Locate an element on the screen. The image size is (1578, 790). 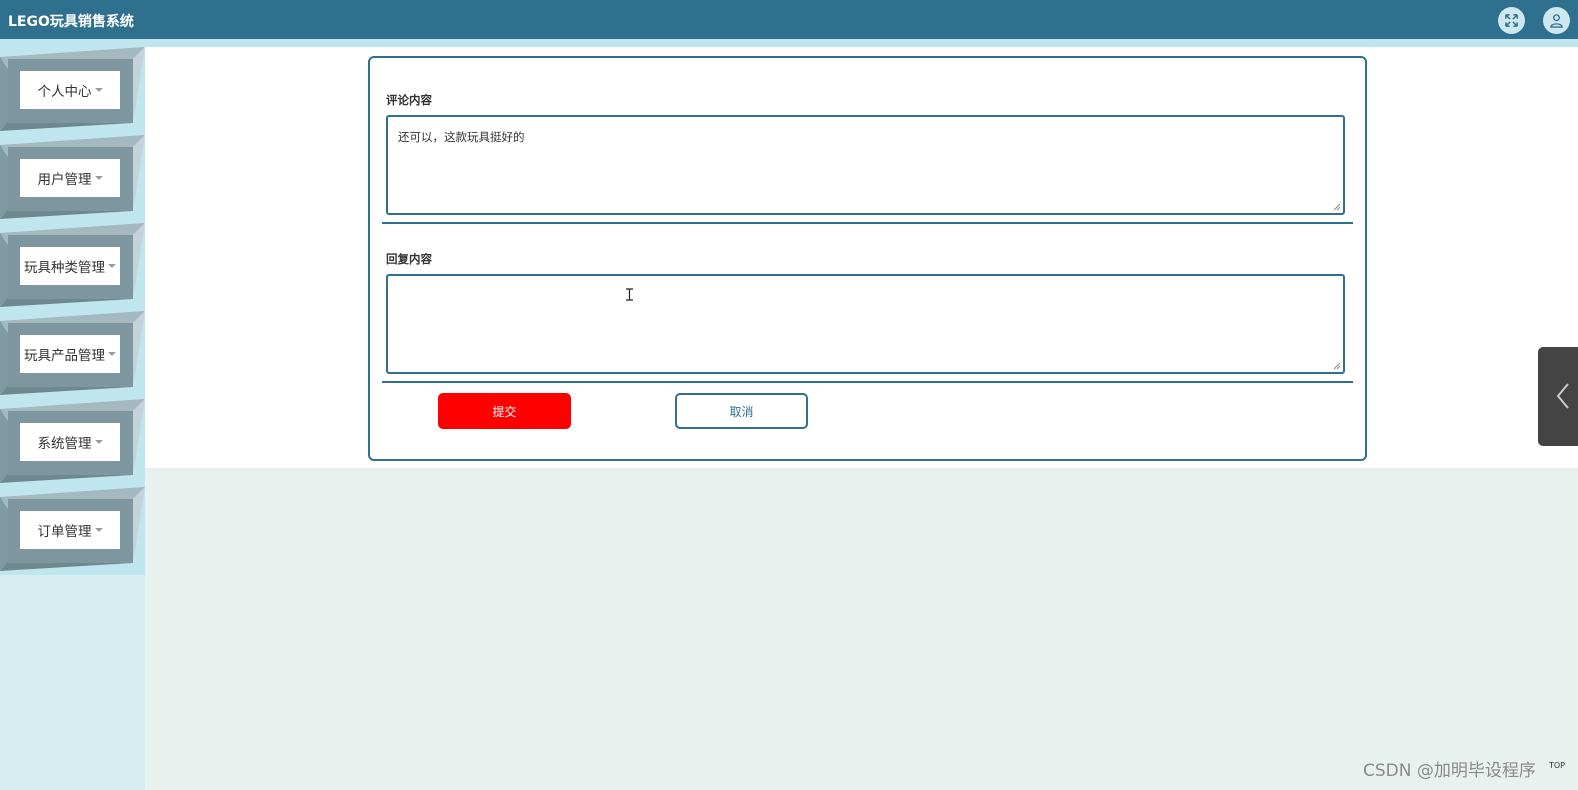
reply-textarea is located at coordinates (865, 324).